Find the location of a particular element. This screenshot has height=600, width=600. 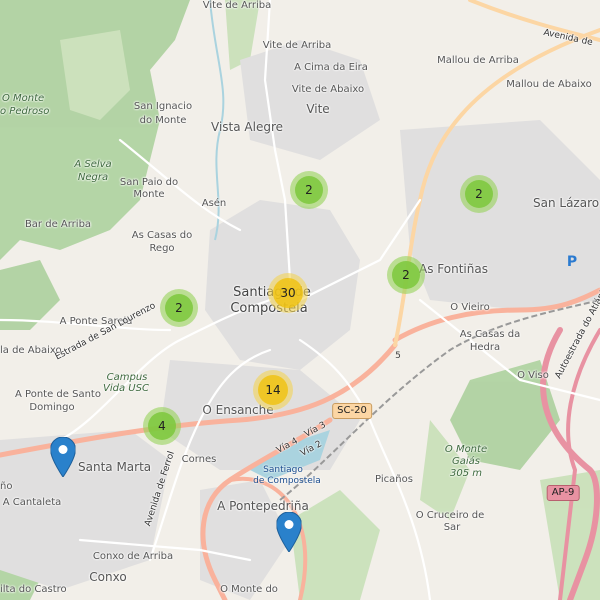

place-label: As Fontiñas is located at coordinates (453, 269).